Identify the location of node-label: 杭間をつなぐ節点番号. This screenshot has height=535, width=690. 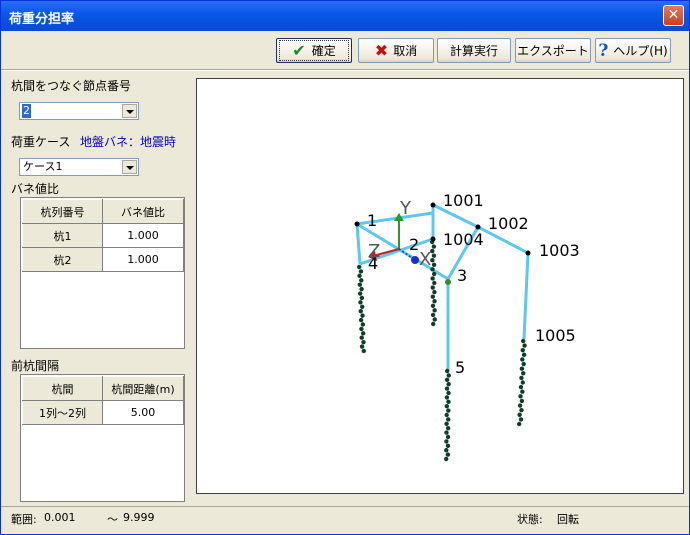
(71, 86).